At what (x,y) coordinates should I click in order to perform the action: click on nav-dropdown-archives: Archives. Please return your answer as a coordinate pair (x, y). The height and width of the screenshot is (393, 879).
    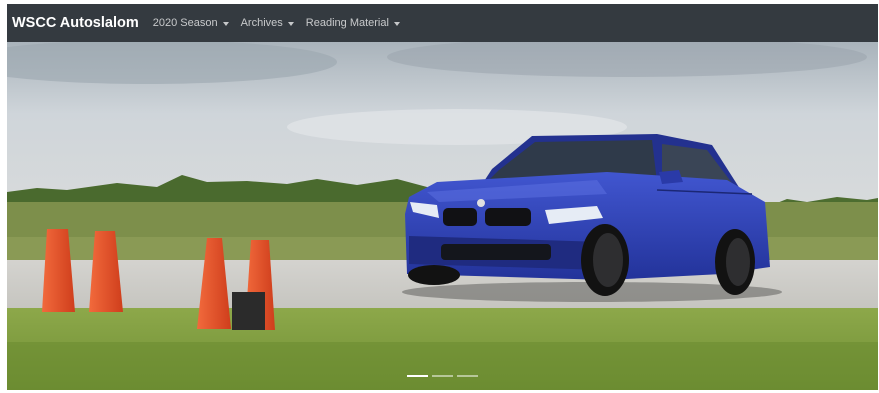
    Looking at the image, I should click on (267, 23).